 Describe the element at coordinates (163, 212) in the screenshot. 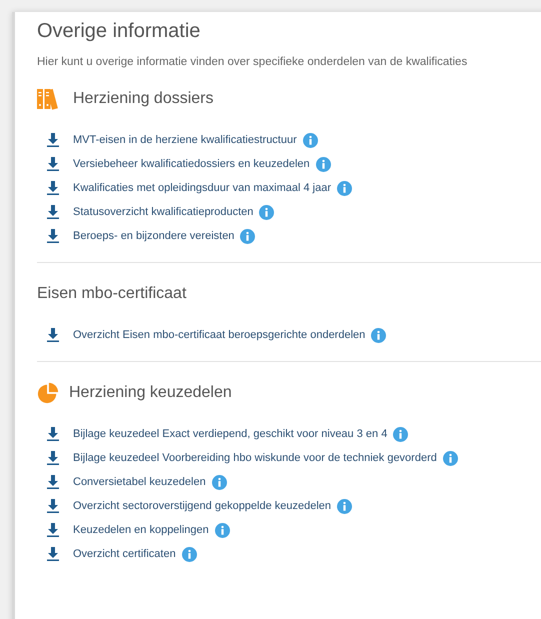

I see `download-link: Statusoverzicht kwalificatieproducten` at that location.